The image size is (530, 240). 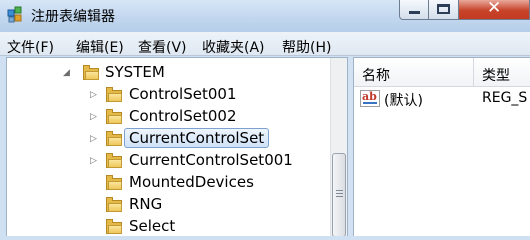 I want to click on column-divider, so click(x=473, y=72).